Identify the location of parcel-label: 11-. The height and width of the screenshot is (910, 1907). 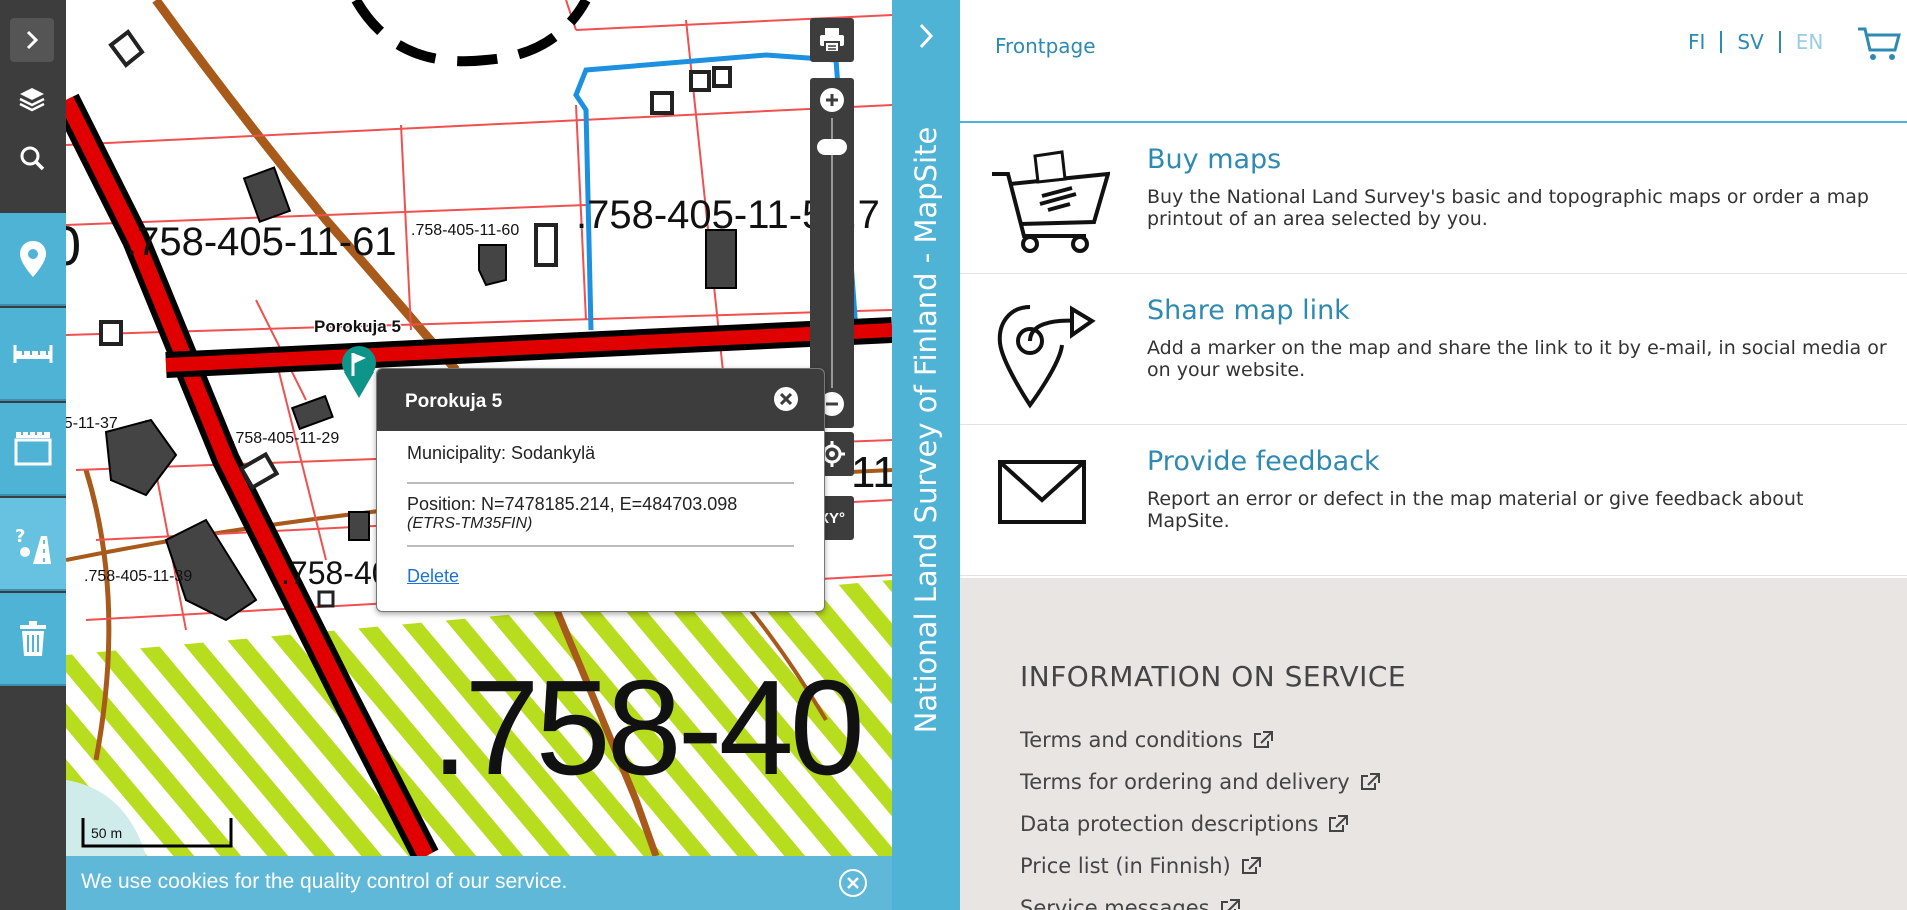
(871, 472).